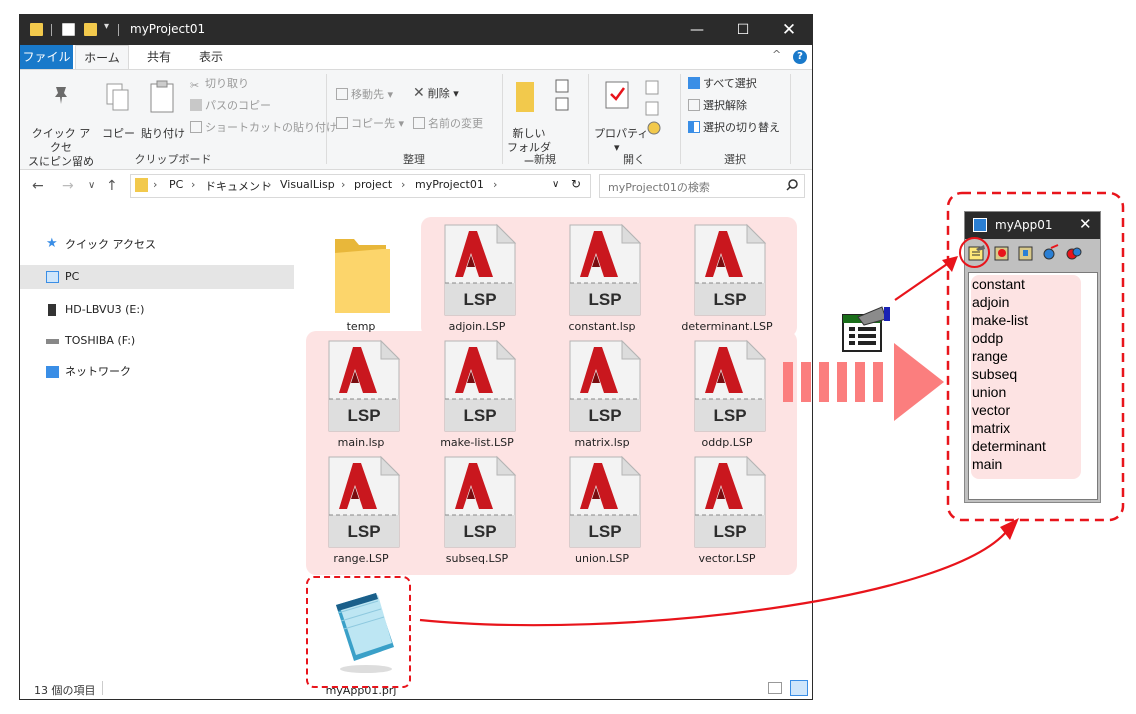 The image size is (1136, 714). What do you see at coordinates (980, 225) in the screenshot?
I see `project-window-icon` at bounding box center [980, 225].